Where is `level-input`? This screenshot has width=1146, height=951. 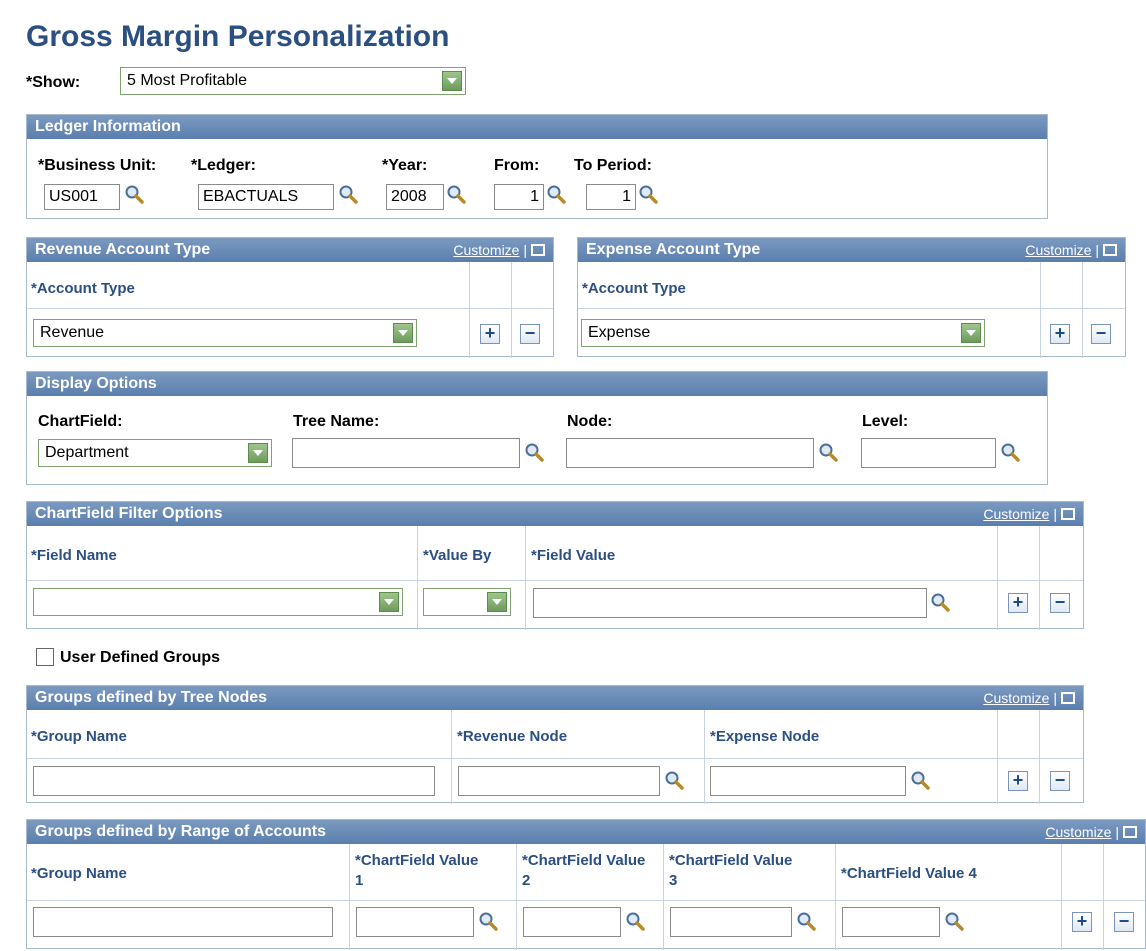 level-input is located at coordinates (928, 453).